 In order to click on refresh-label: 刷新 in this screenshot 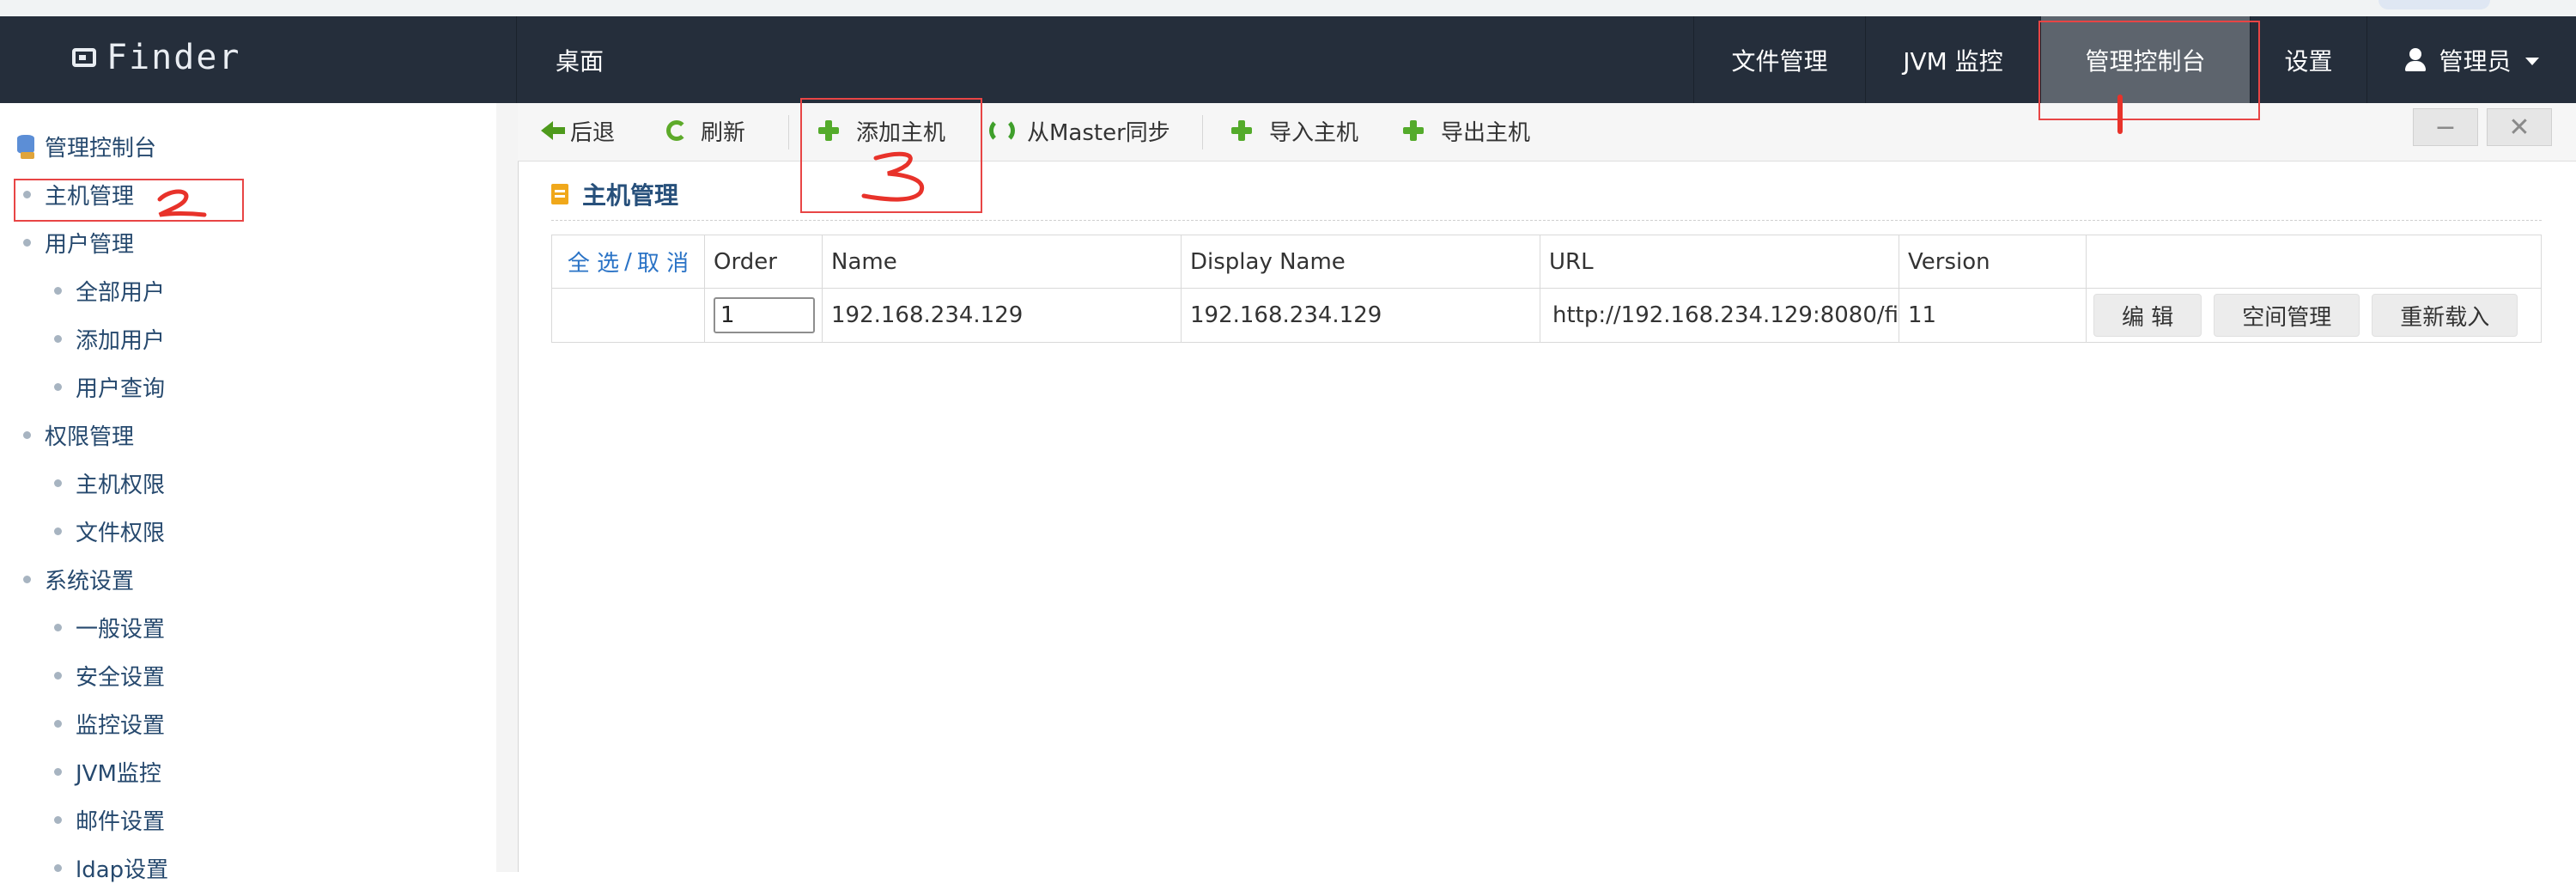, I will do `click(724, 132)`.